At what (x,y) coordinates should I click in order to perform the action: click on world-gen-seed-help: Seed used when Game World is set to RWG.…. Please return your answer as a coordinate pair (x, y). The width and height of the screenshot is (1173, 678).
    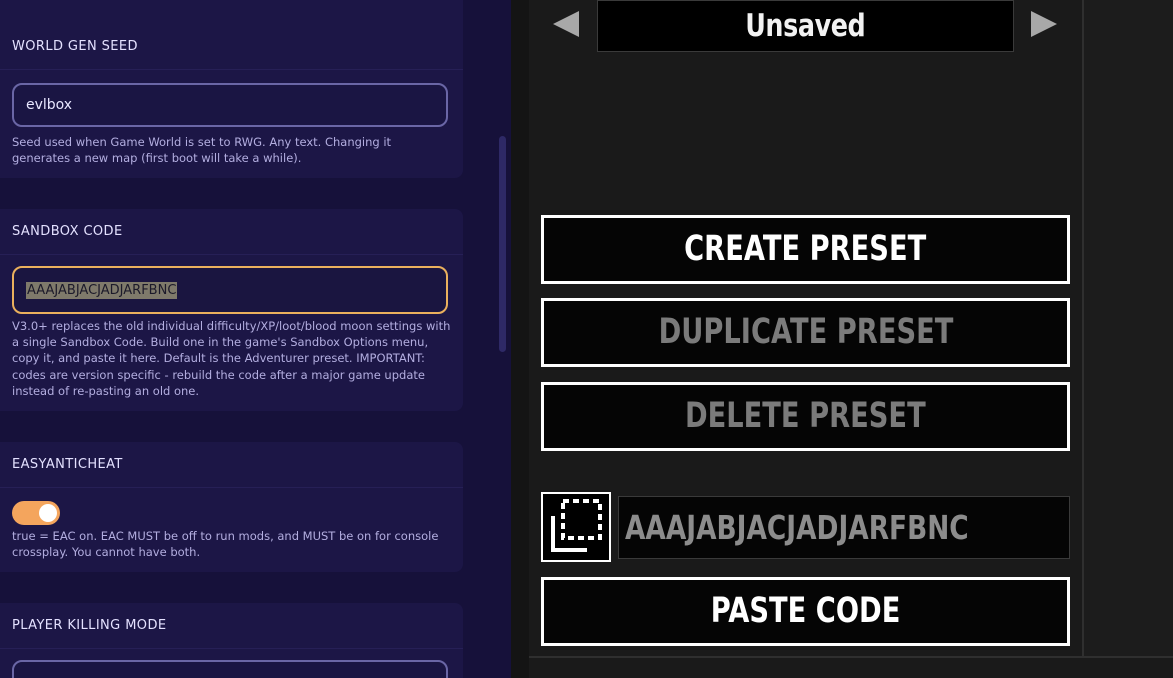
    Looking at the image, I should click on (202, 150).